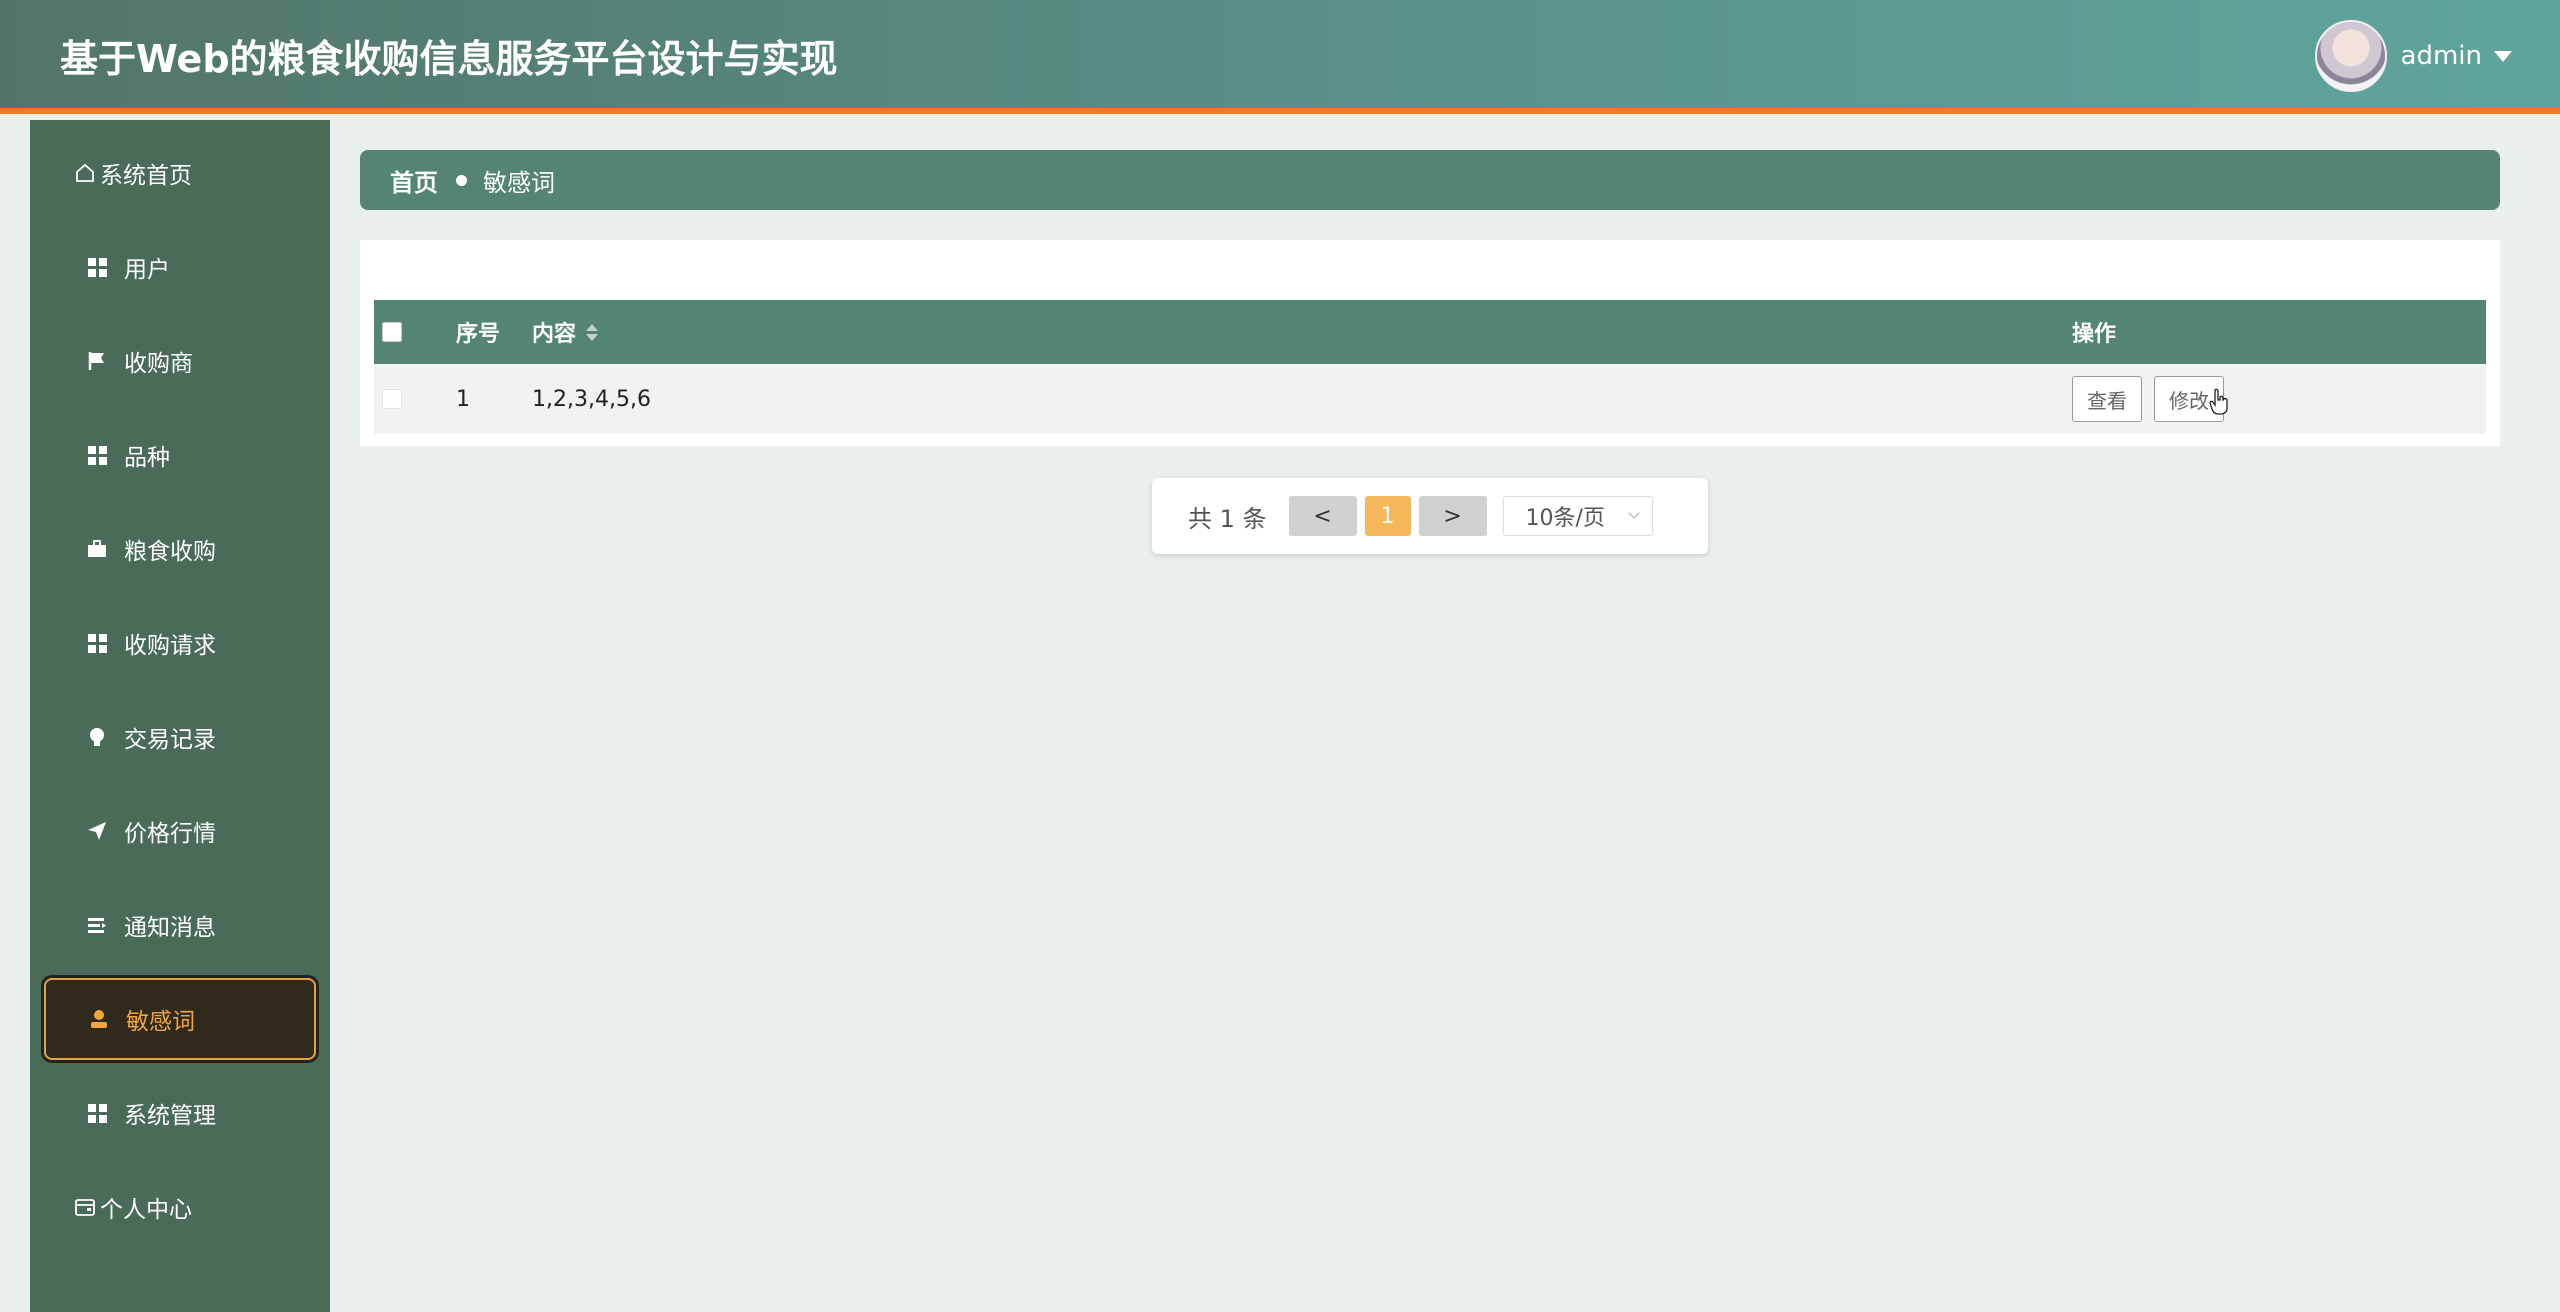 This screenshot has width=2560, height=1312. I want to click on sidebar-item-label: 系统管理, so click(170, 1116).